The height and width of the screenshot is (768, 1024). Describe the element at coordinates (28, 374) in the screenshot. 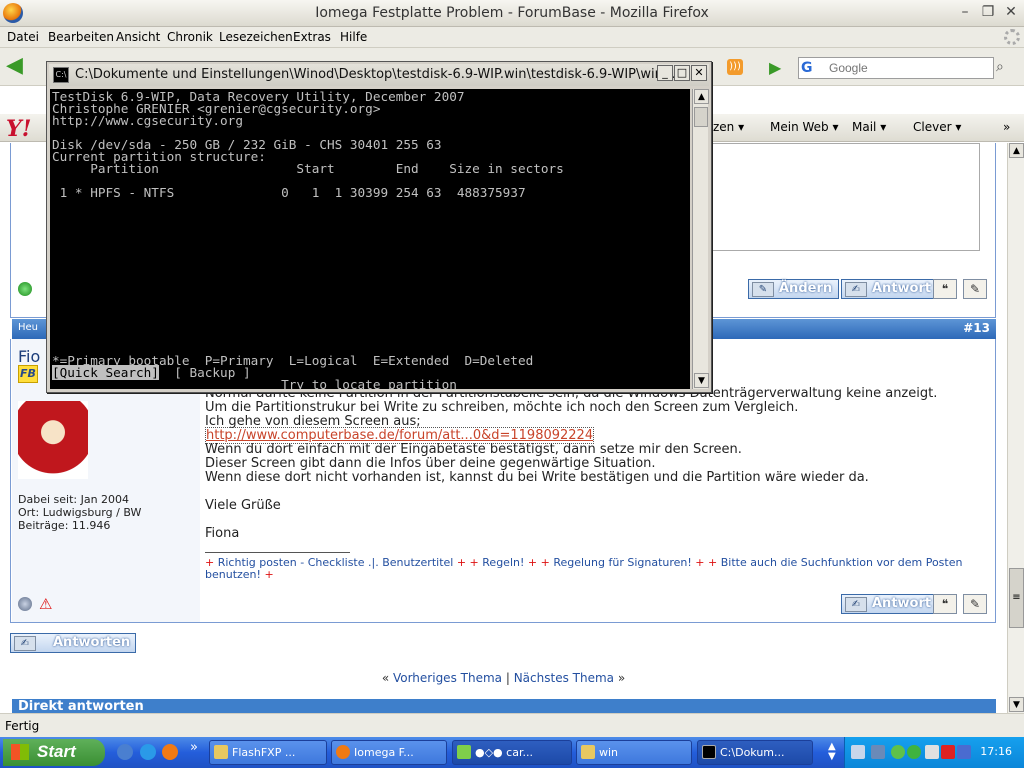

I see `forumbase-logo: FB` at that location.